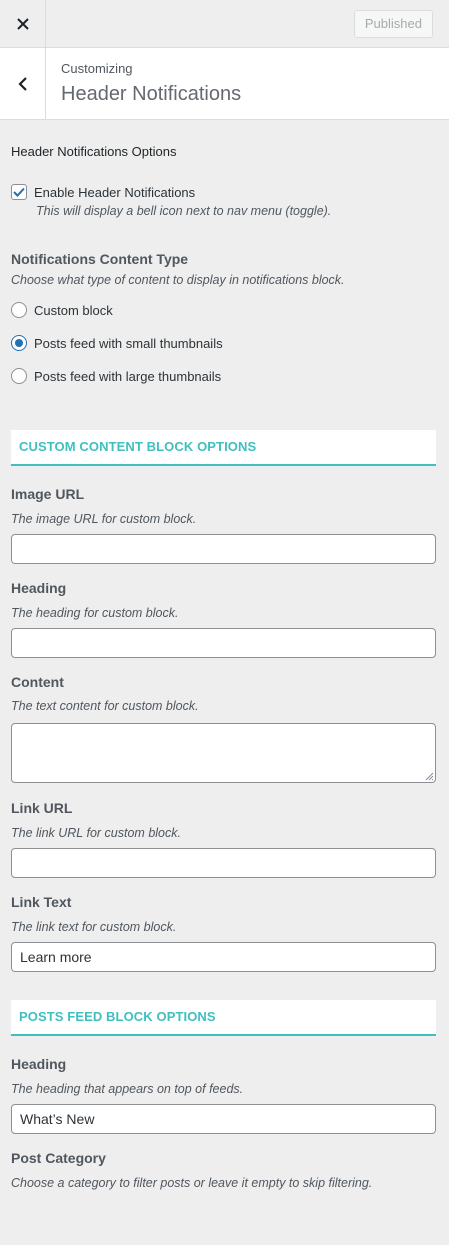 This screenshot has height=1245, width=449. What do you see at coordinates (151, 94) in the screenshot?
I see `section-title: Header Notifications` at bounding box center [151, 94].